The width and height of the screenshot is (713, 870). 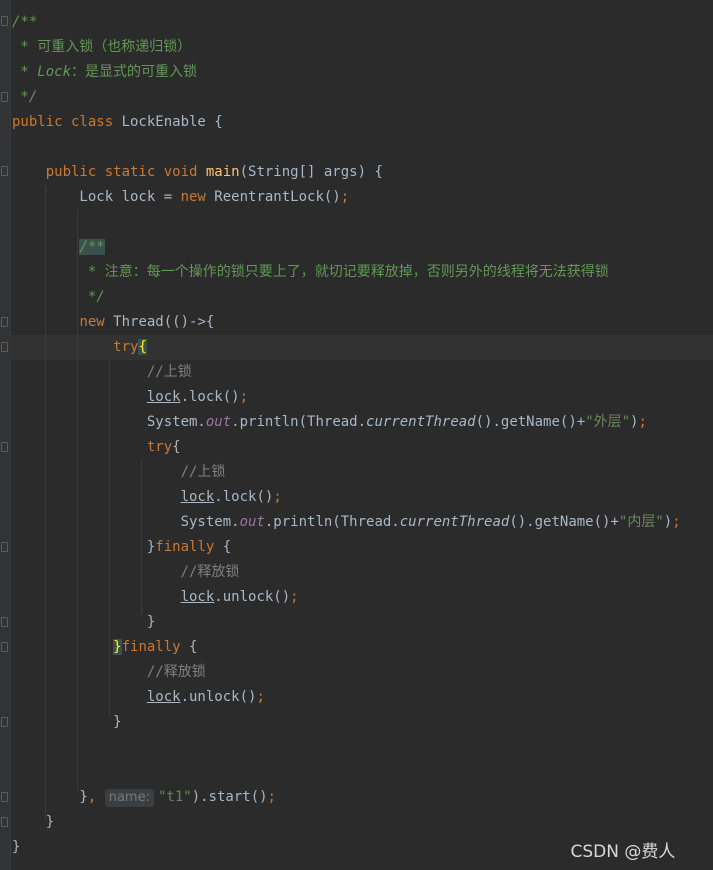 I want to click on code-line: * 可重入锁（也称递归锁）, so click(x=101, y=47).